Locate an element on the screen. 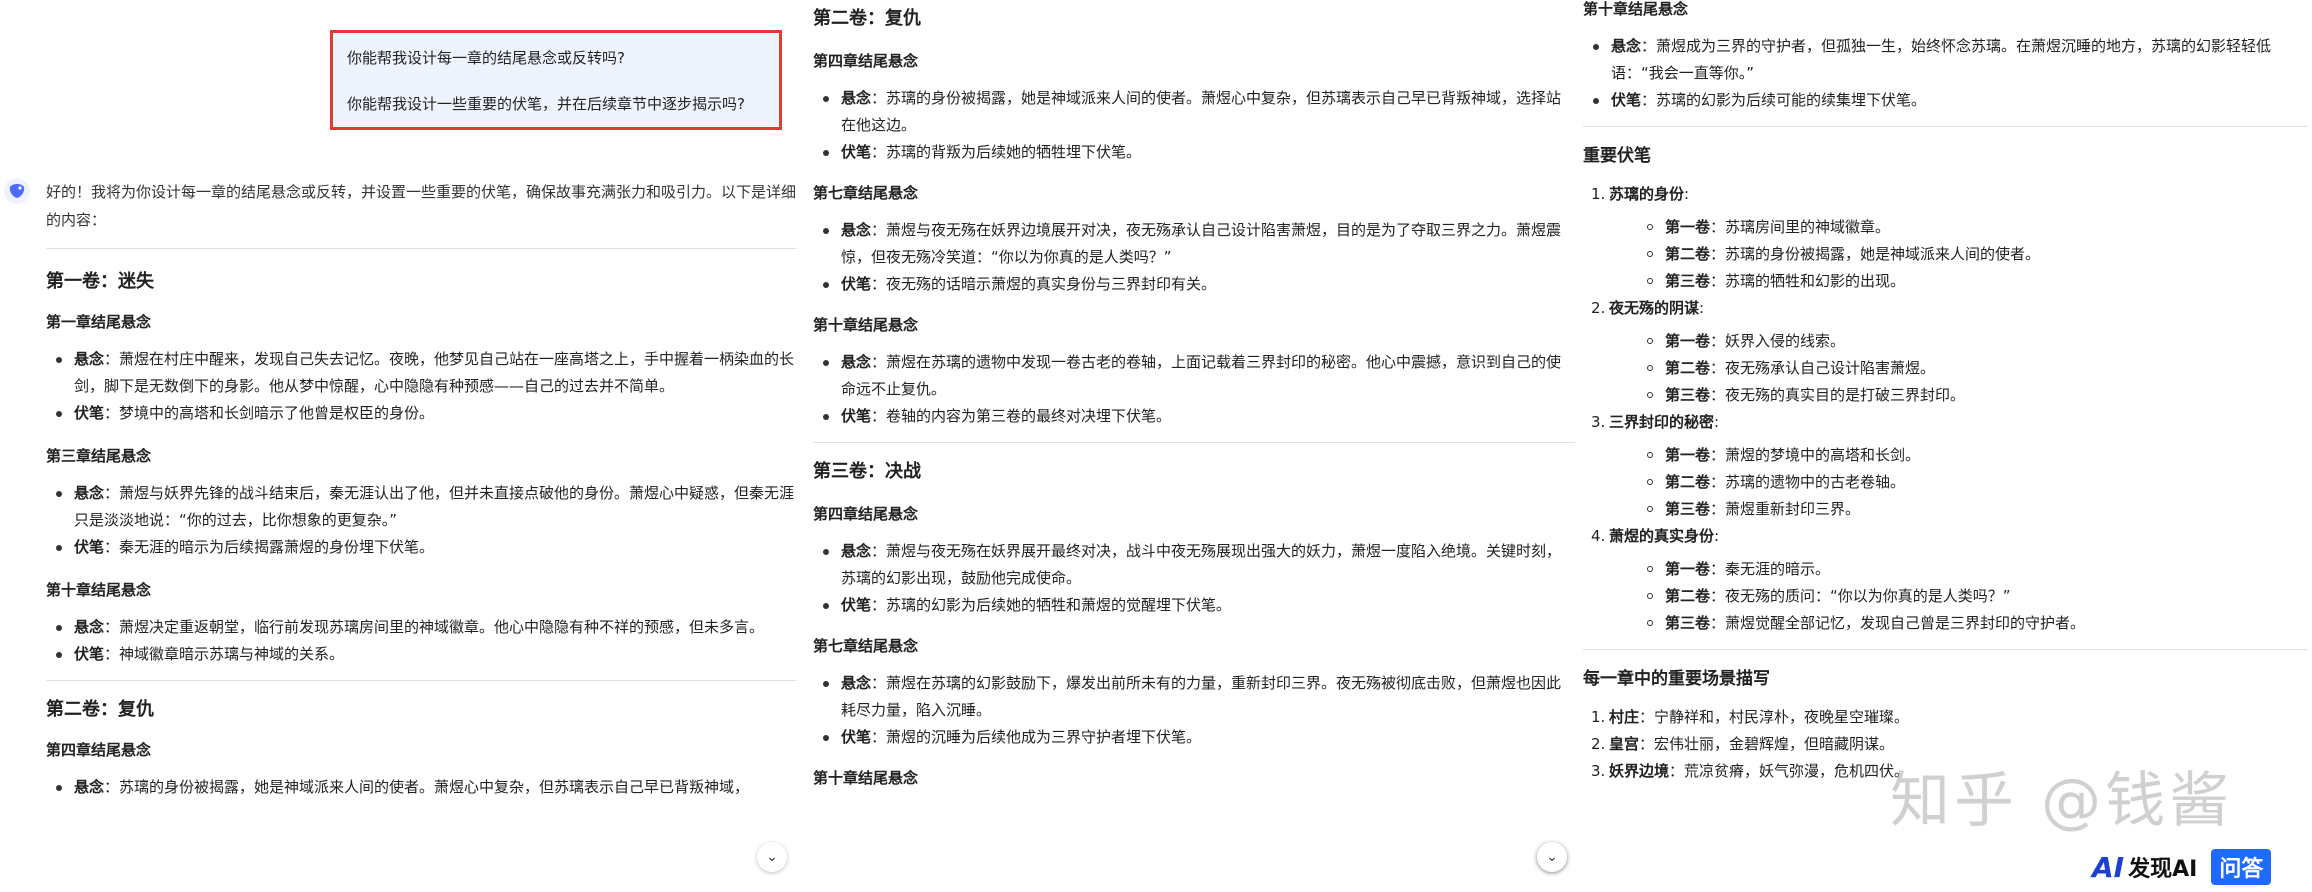 Image resolution: width=2312 pixels, height=892 pixels. list-item: 伏笔：夜无殇的话暗示萧煜的真实身份与三界封印有关。 is located at coordinates (1194, 284).